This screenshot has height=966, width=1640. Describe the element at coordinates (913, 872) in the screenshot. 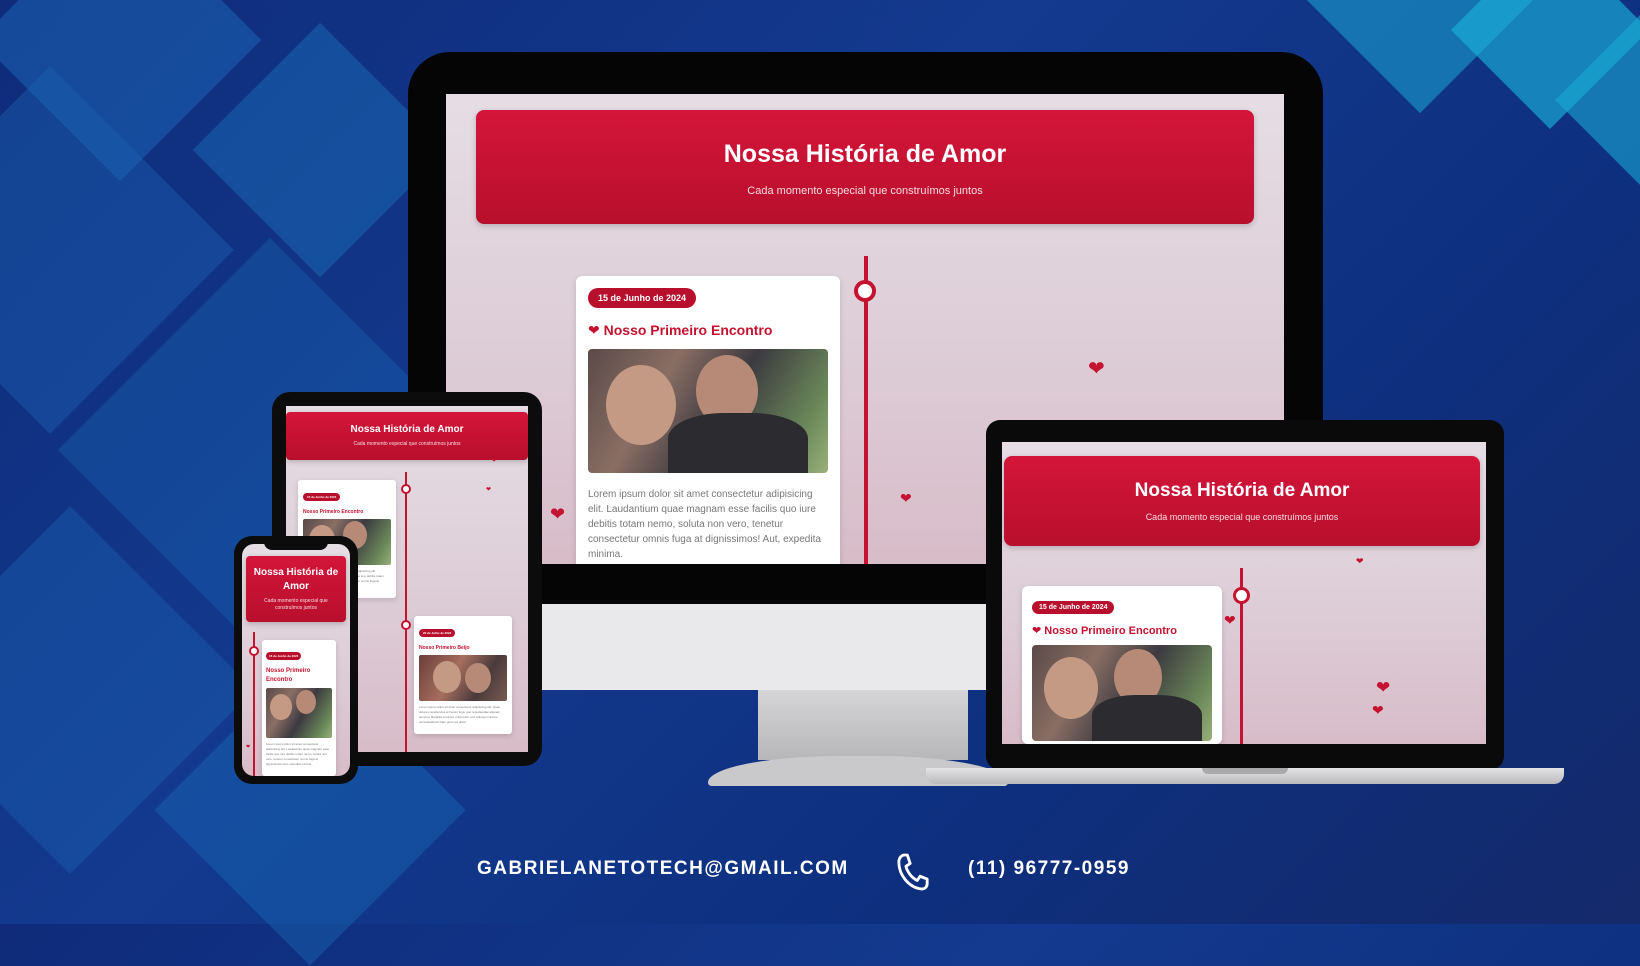

I see `phone-icon` at that location.